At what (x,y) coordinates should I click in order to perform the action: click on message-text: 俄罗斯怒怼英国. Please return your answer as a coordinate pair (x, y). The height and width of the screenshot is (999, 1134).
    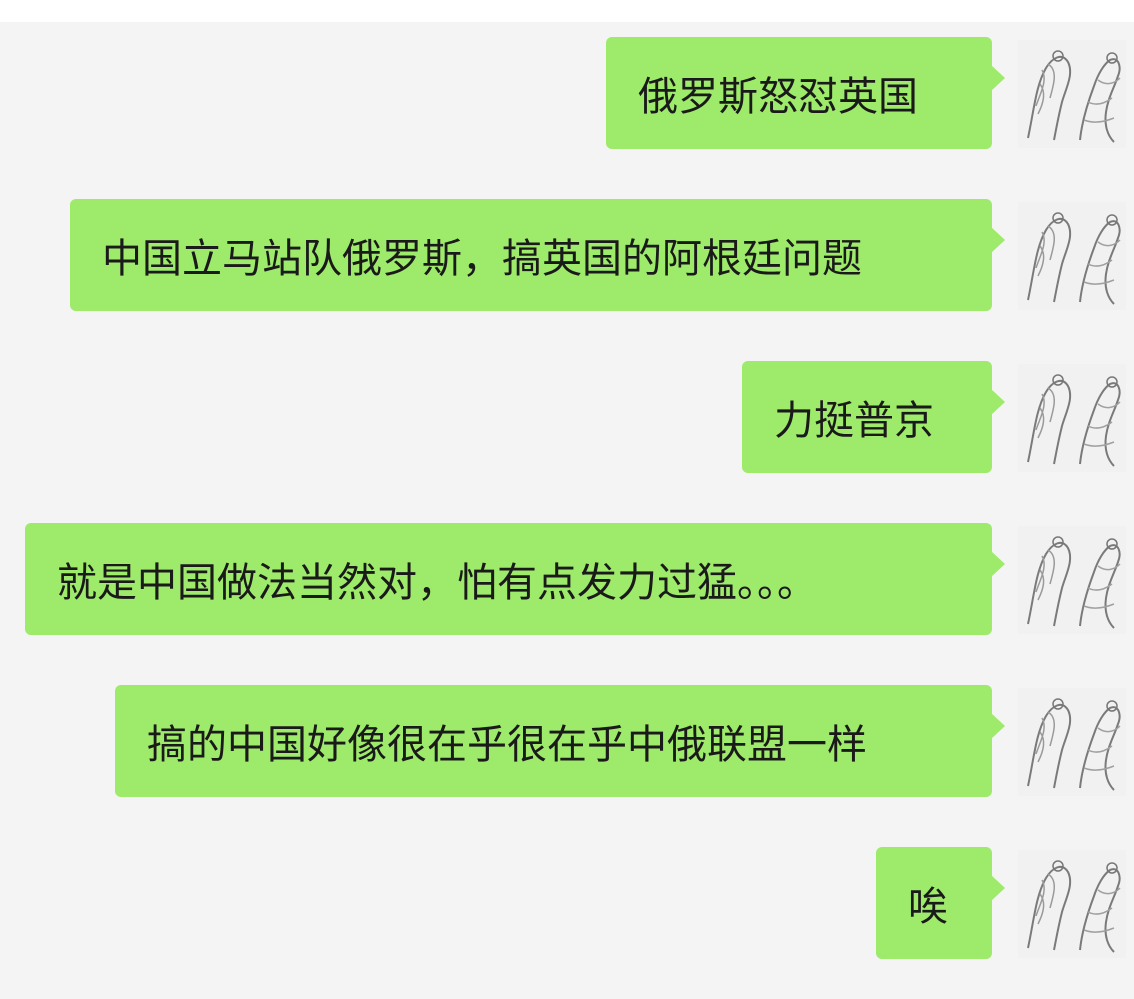
    Looking at the image, I should click on (778, 97).